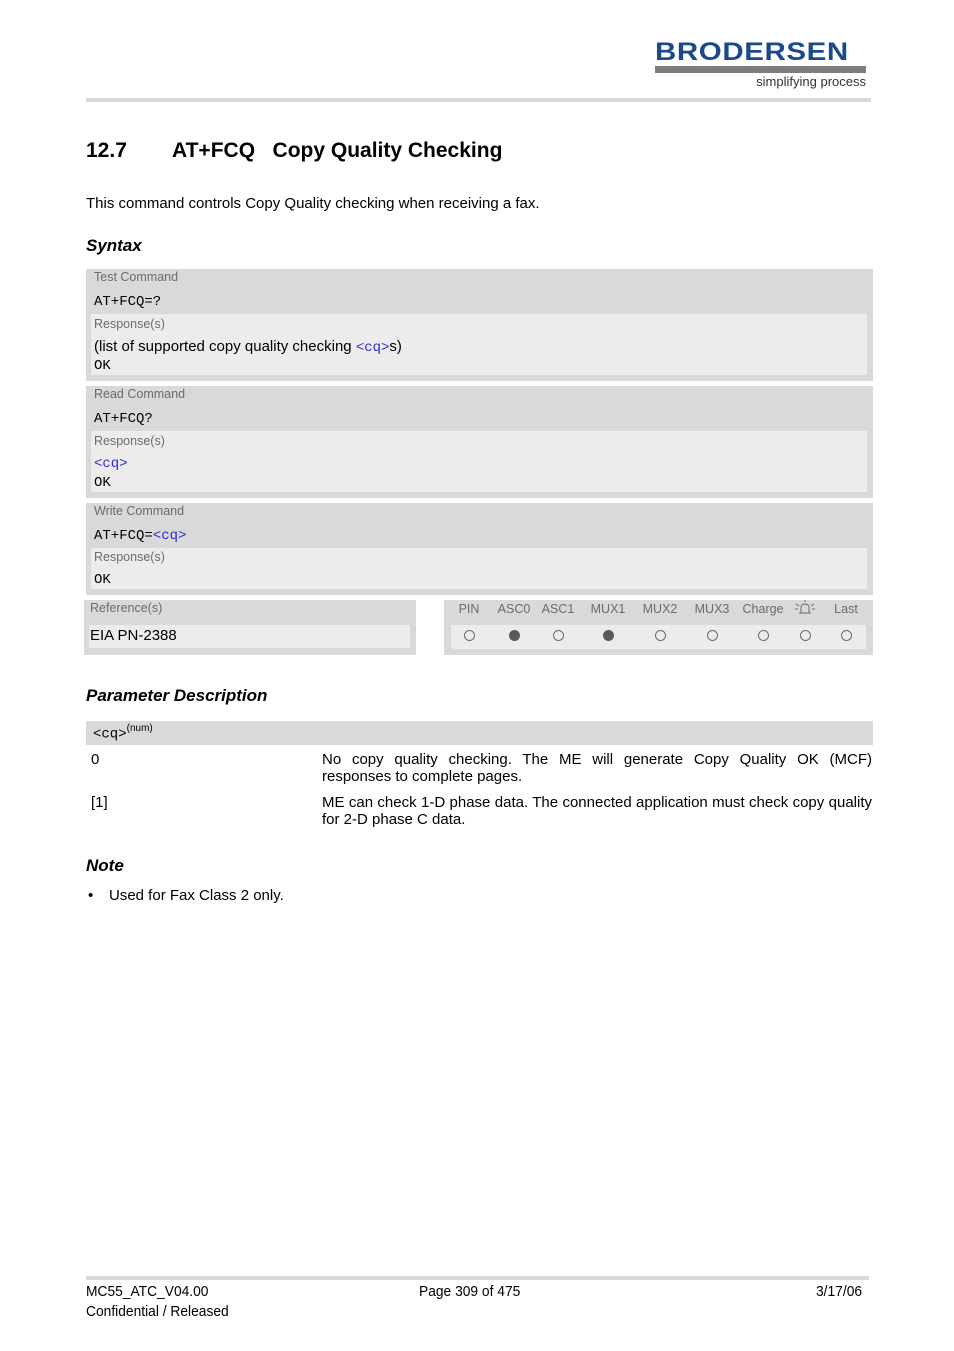  What do you see at coordinates (846, 609) in the screenshot?
I see `col-last: Last` at bounding box center [846, 609].